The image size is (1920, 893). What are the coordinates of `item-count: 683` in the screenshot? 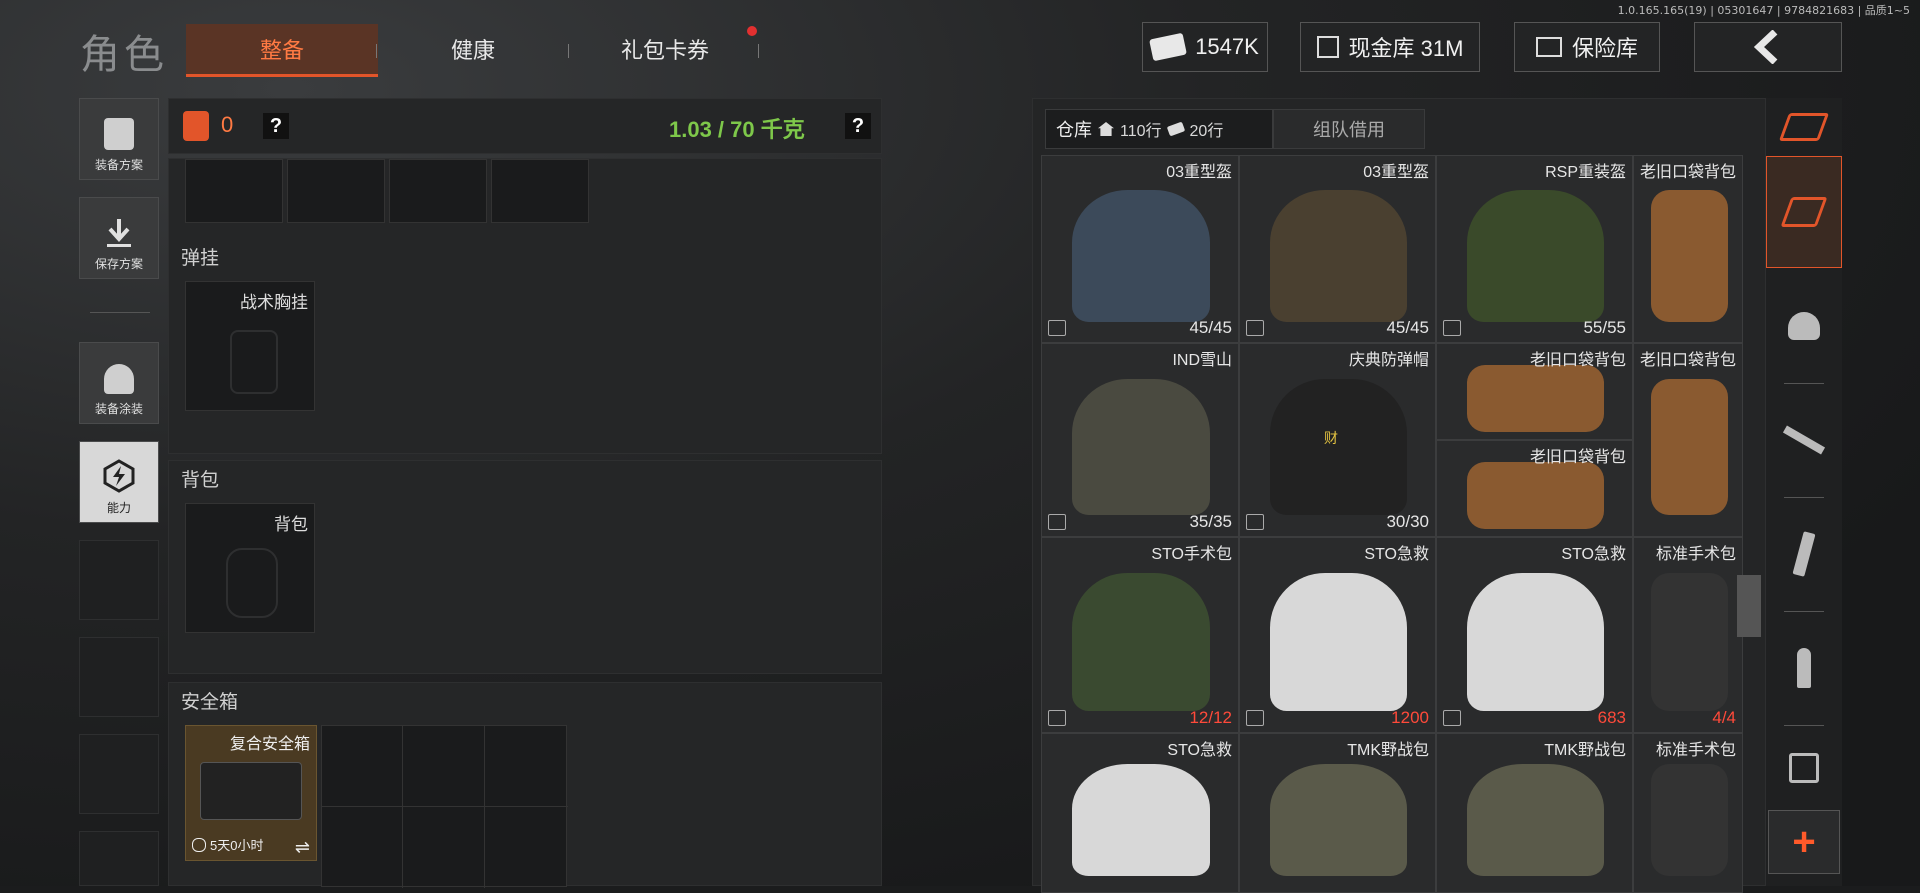 It's located at (1611, 717).